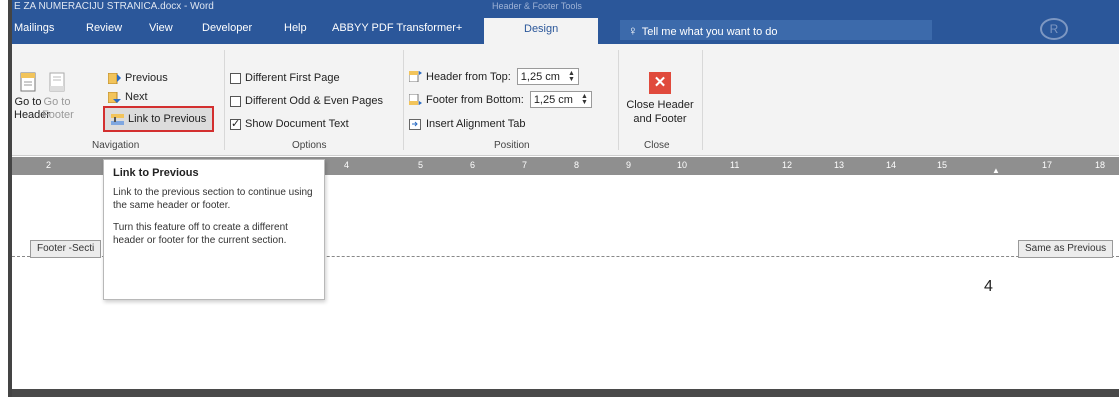  I want to click on header-page-icon, so click(28, 82).